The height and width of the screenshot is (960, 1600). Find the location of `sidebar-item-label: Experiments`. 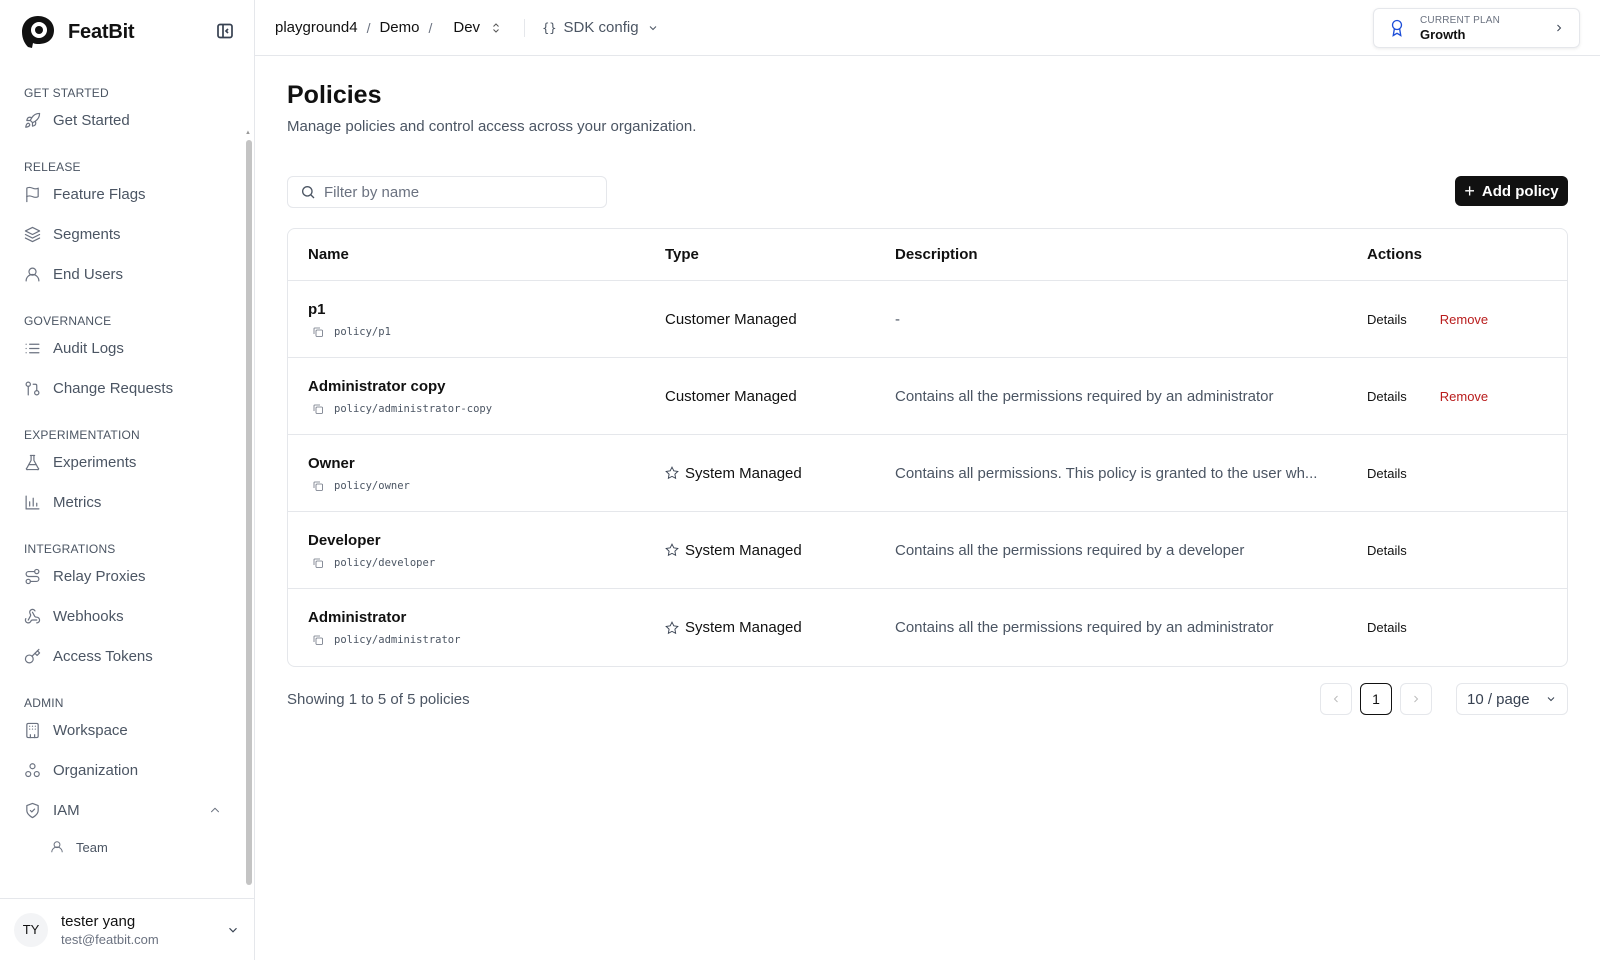

sidebar-item-label: Experiments is located at coordinates (95, 462).